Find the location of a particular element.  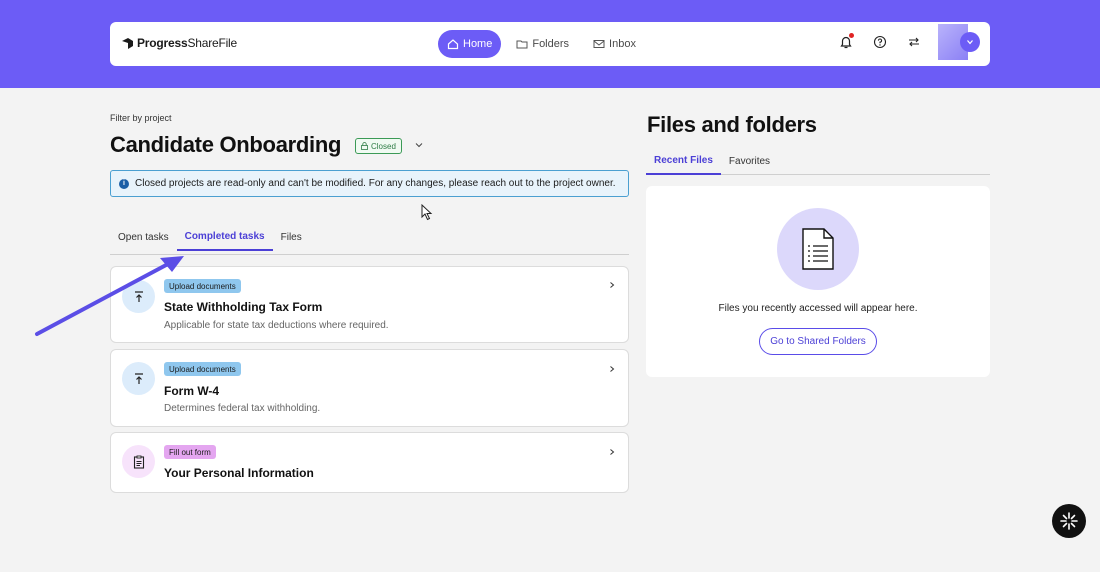

main-nav: Home Folders Inbox is located at coordinates (541, 44).